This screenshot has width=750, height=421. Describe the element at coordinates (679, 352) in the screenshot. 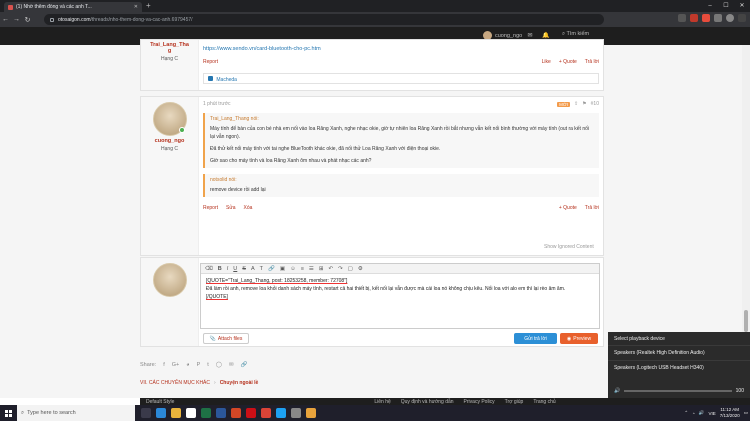

I see `playback-device-item: Speakers (Realtek High Definition Audio)` at that location.